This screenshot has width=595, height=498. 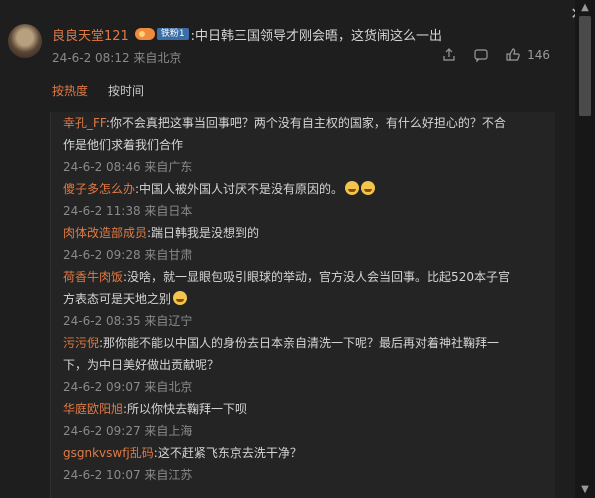 I want to click on fan-badge: 铁粉1, so click(x=172, y=34).